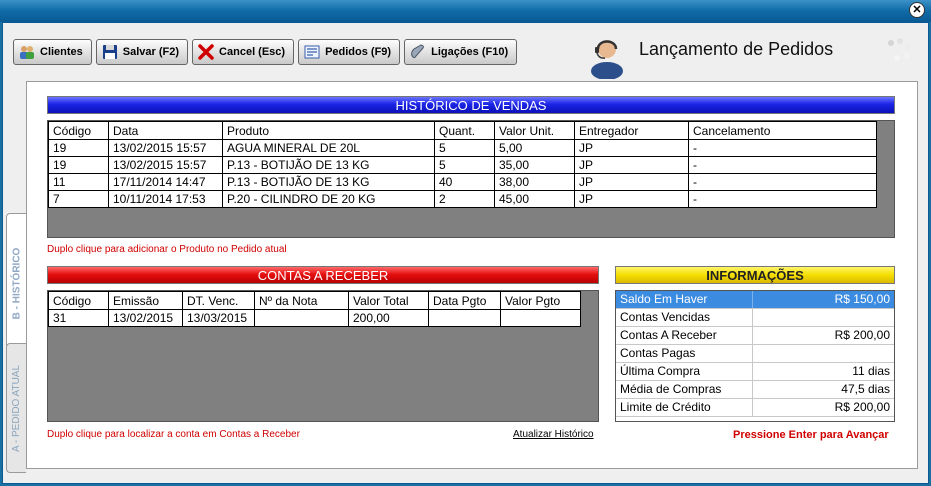  Describe the element at coordinates (142, 52) in the screenshot. I see `salvar-button: Salvar (F2)` at that location.